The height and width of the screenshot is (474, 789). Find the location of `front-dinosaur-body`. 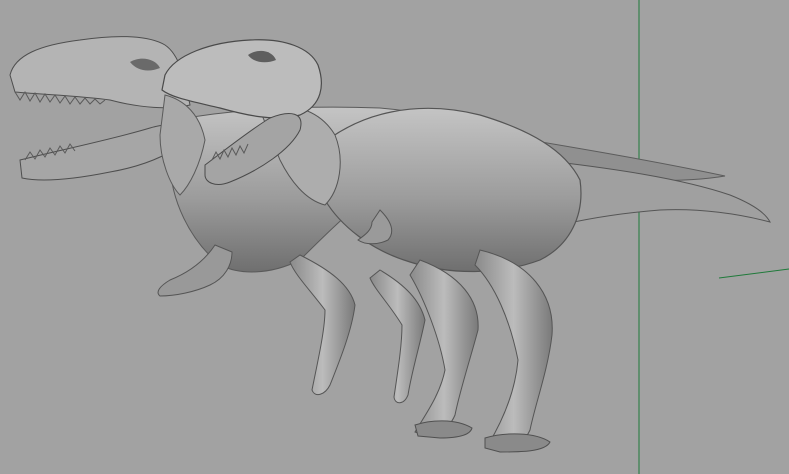

front-dinosaur-body is located at coordinates (448, 190).